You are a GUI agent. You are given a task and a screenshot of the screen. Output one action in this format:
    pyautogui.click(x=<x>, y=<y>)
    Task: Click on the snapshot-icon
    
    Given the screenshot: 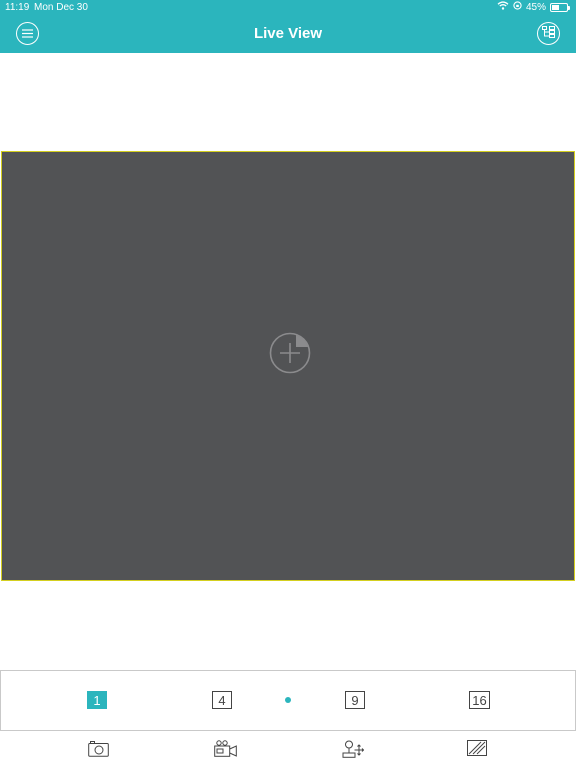 What is the action you would take?
    pyautogui.click(x=98, y=751)
    